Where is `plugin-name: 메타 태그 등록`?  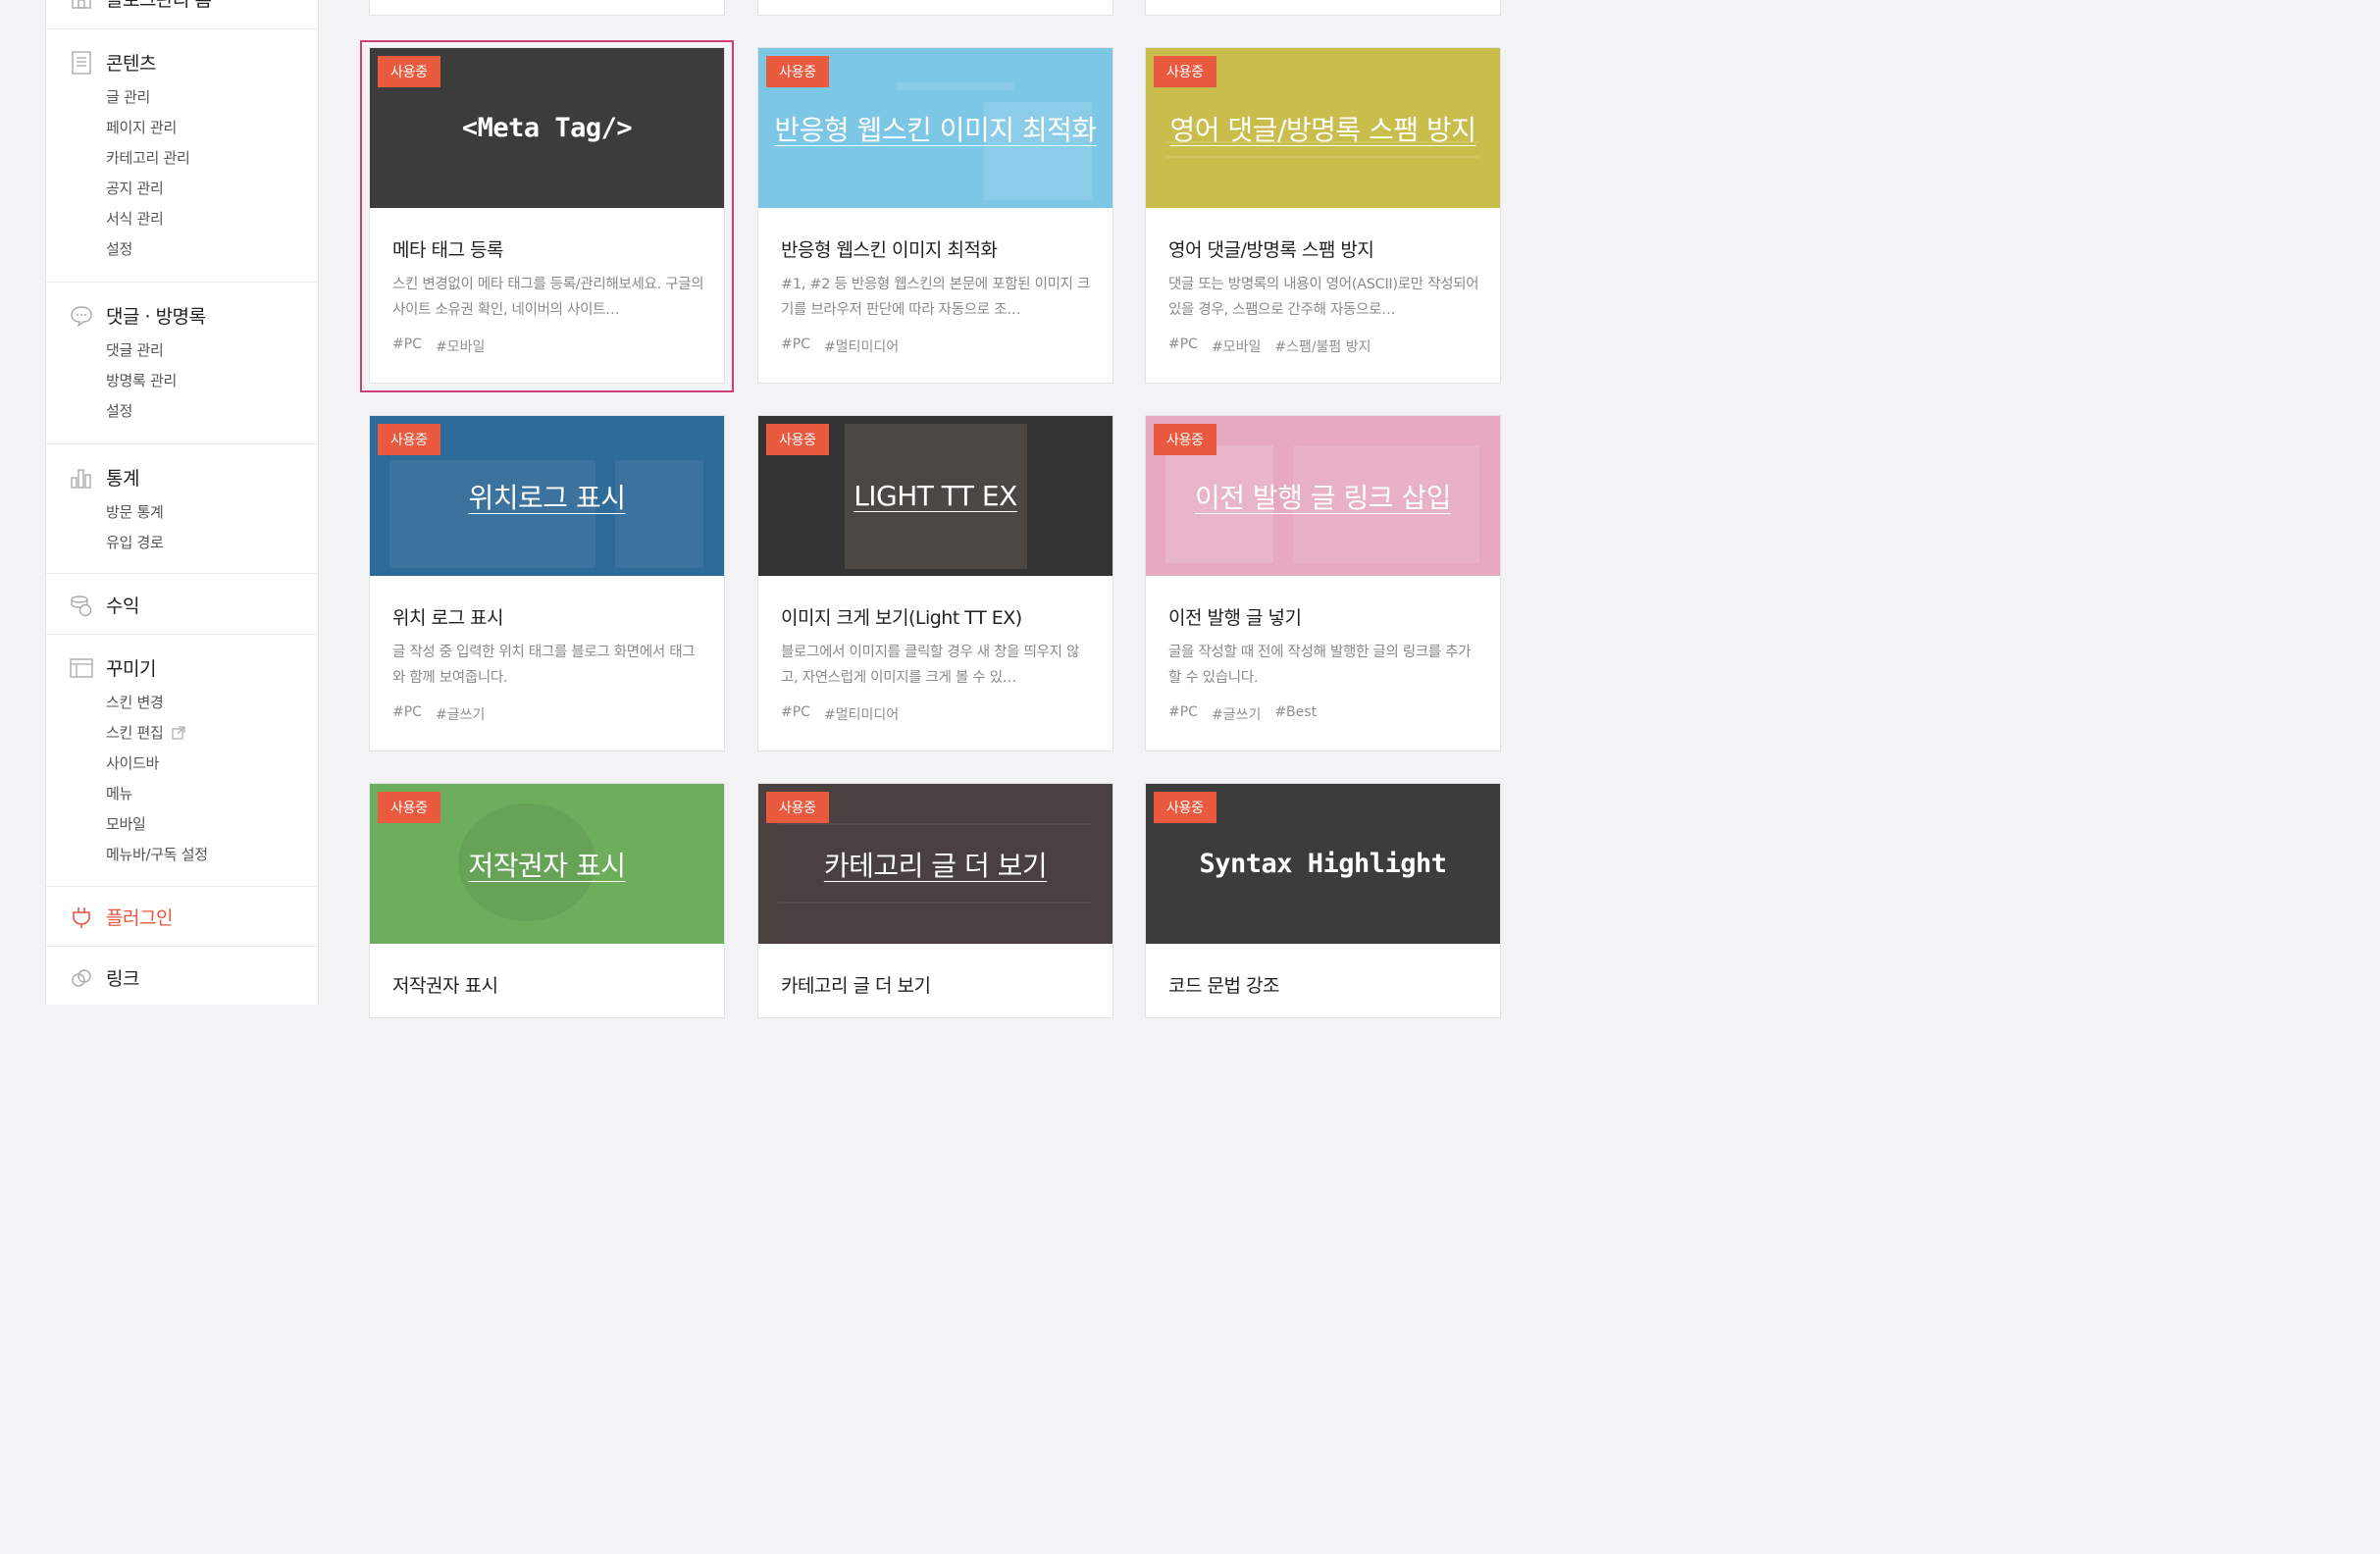 plugin-name: 메타 태그 등록 is located at coordinates (447, 250).